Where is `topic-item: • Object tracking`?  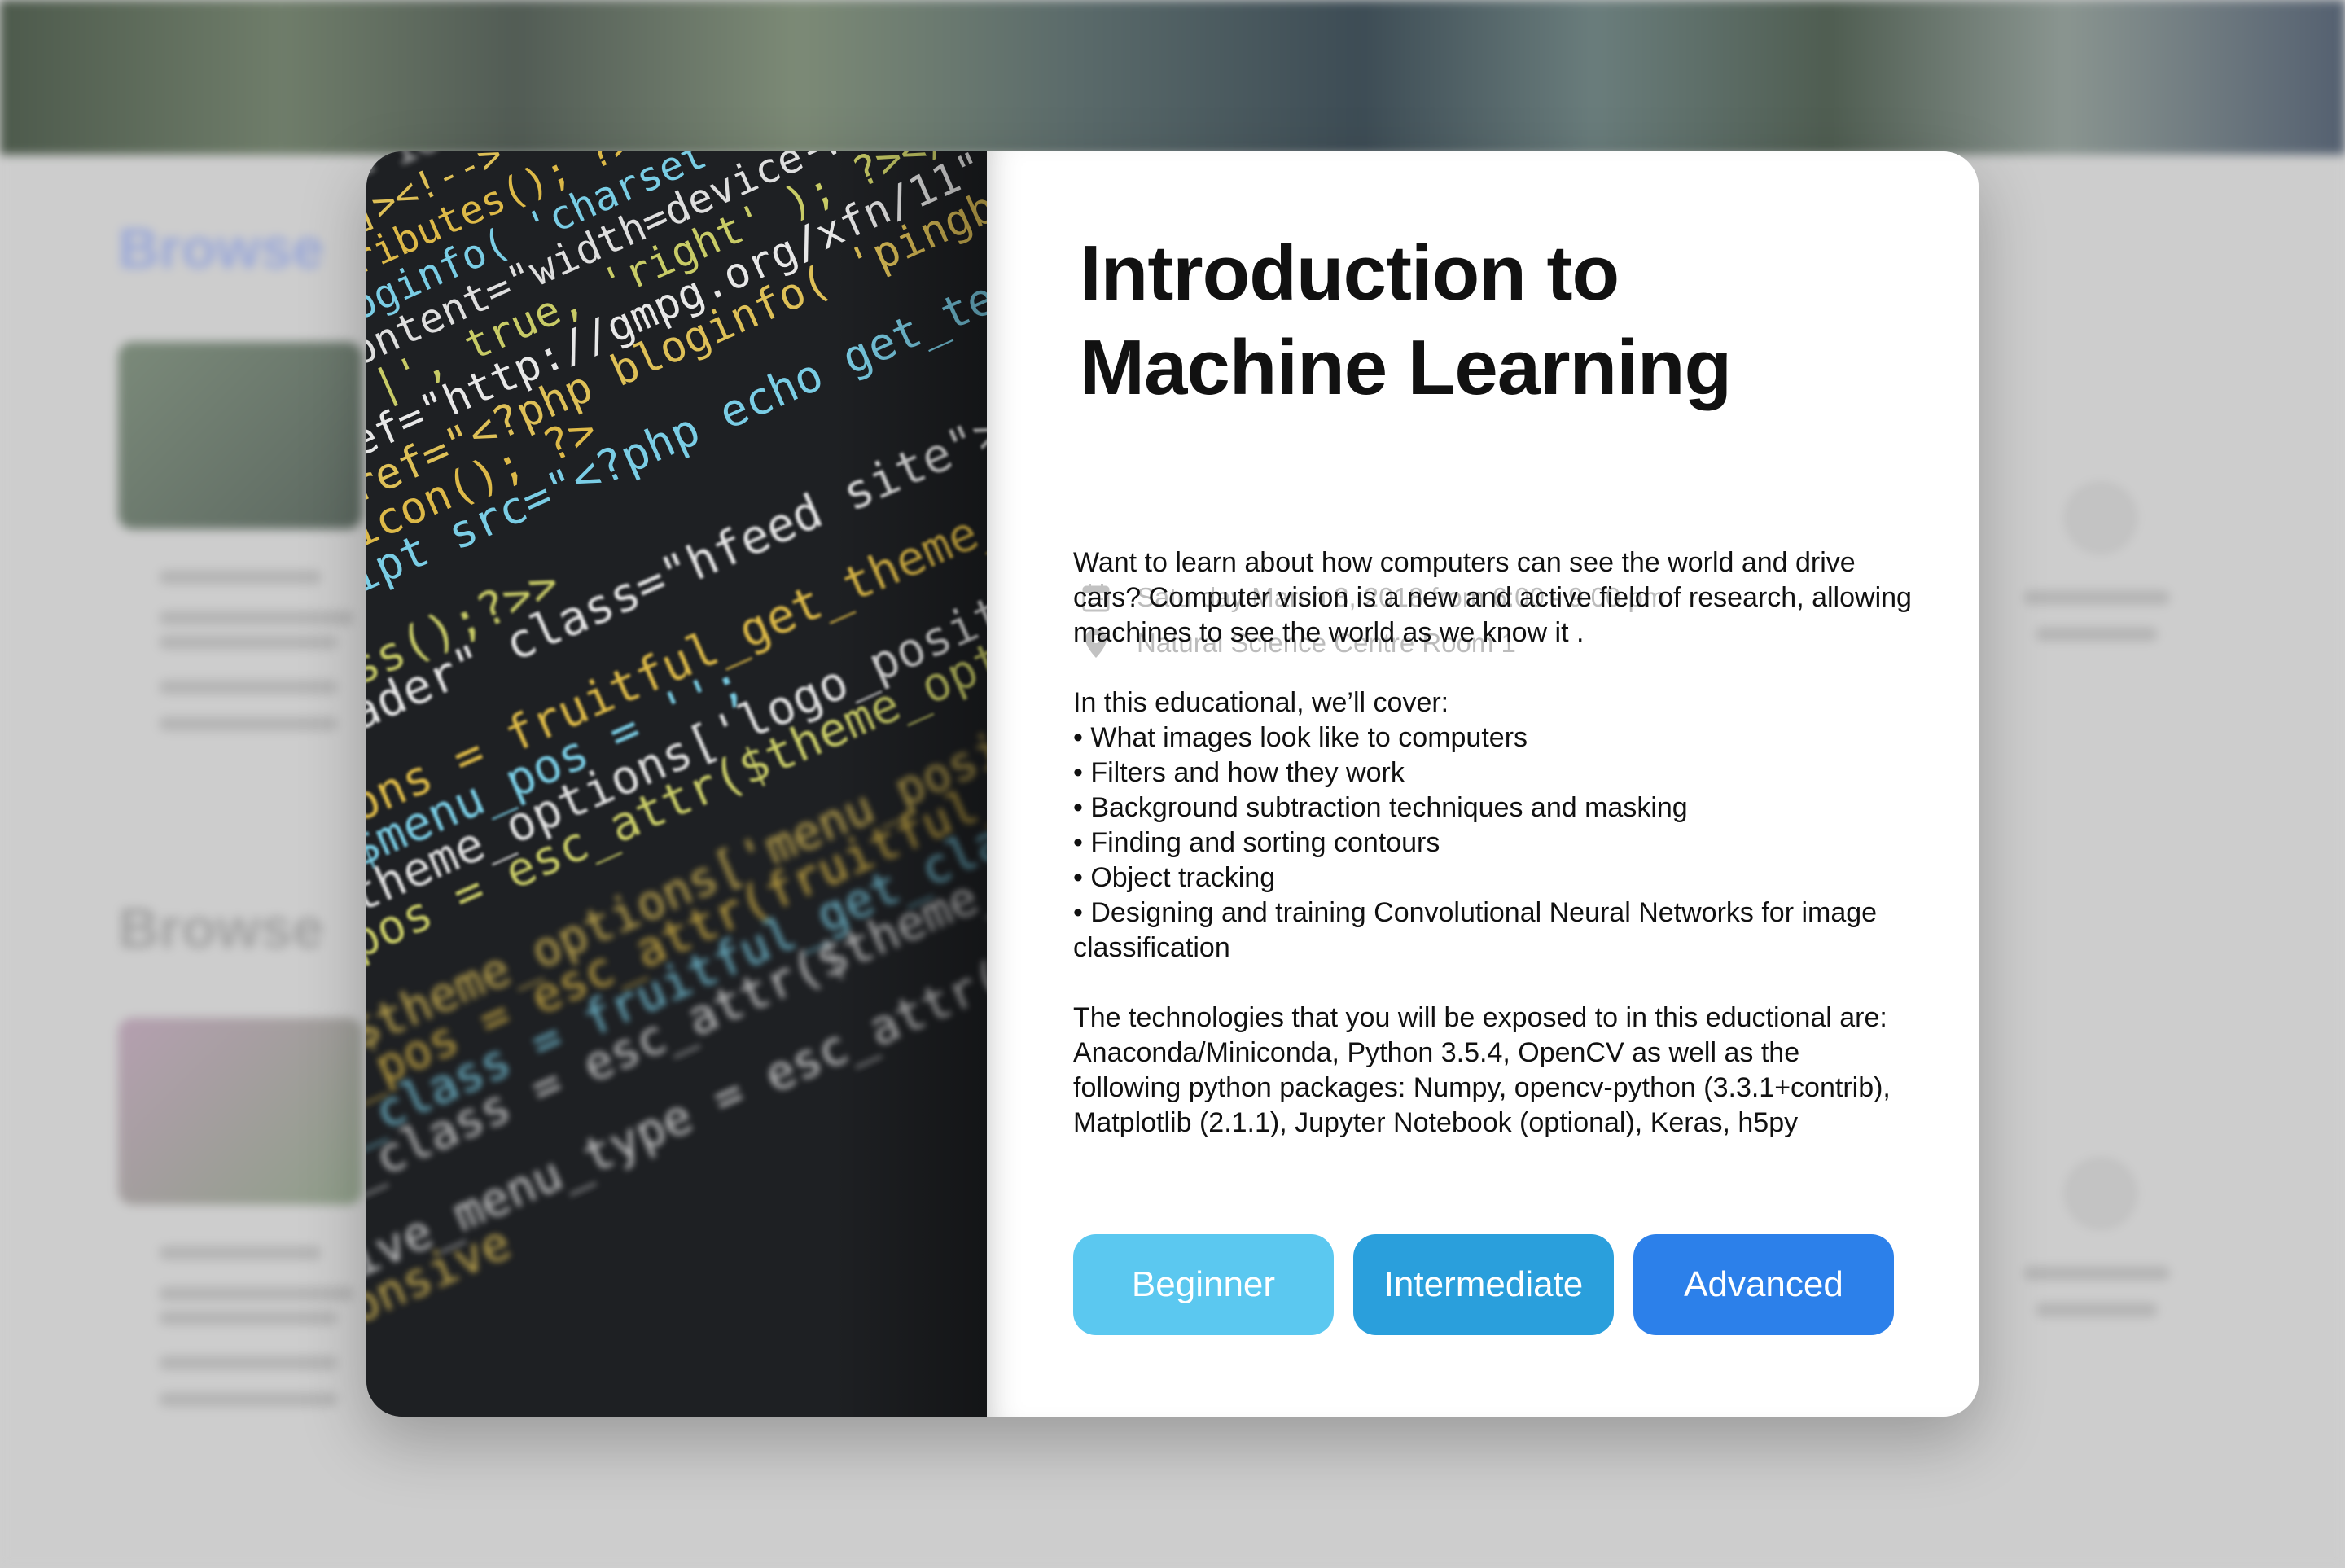
topic-item: • Object tracking is located at coordinates (1175, 878).